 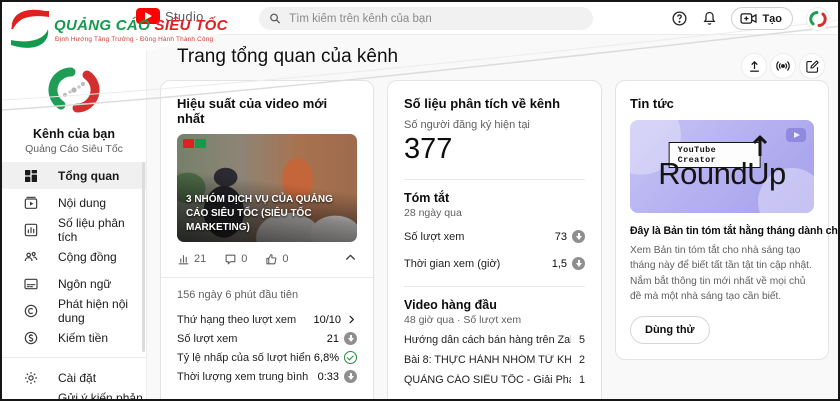 What do you see at coordinates (275, 18) in the screenshot?
I see `search-icon` at bounding box center [275, 18].